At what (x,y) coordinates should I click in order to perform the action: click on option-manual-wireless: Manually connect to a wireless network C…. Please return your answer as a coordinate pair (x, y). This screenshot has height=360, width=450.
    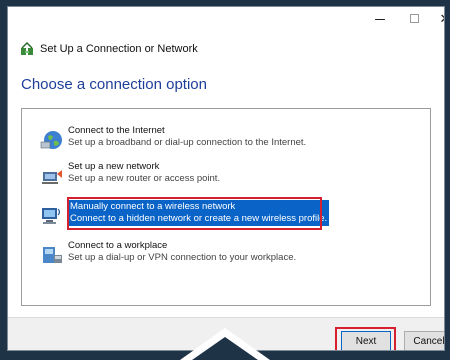
    Looking at the image, I should click on (226, 216).